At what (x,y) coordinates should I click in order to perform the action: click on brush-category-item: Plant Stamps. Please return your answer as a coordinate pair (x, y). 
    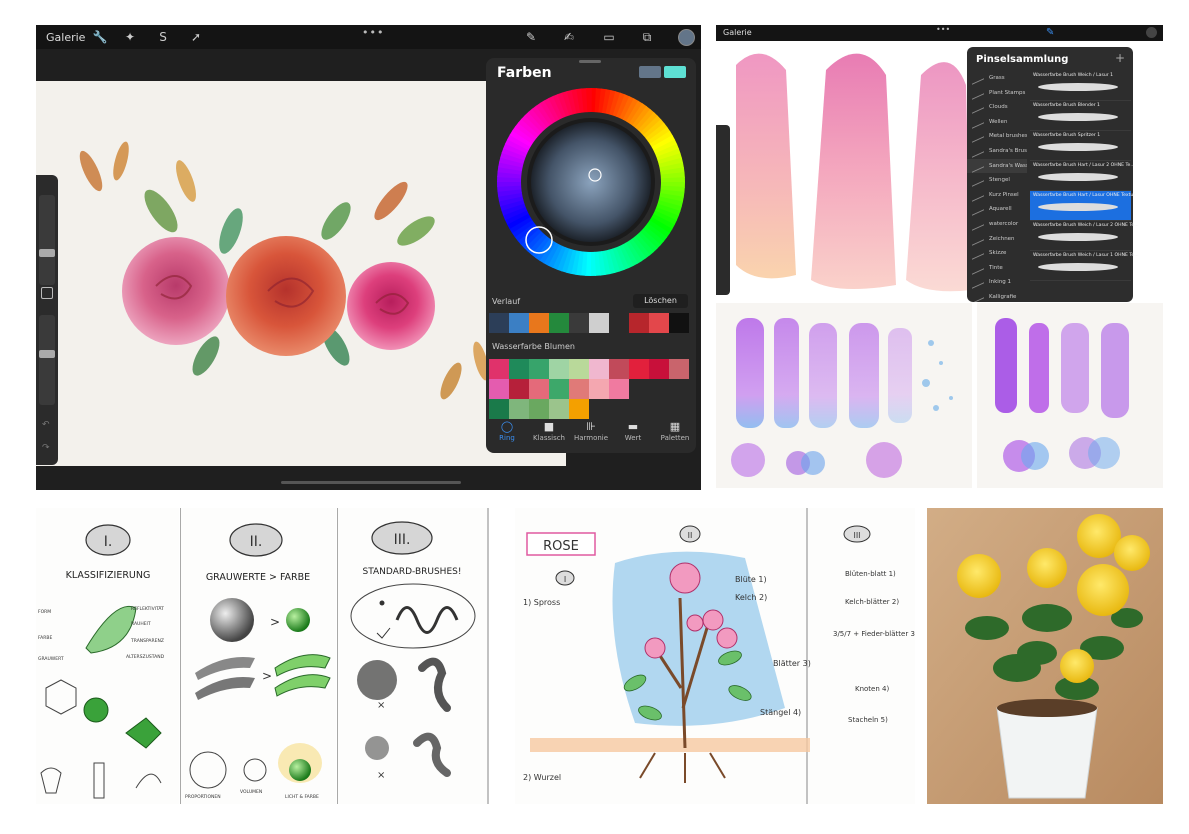
    Looking at the image, I should click on (997, 93).